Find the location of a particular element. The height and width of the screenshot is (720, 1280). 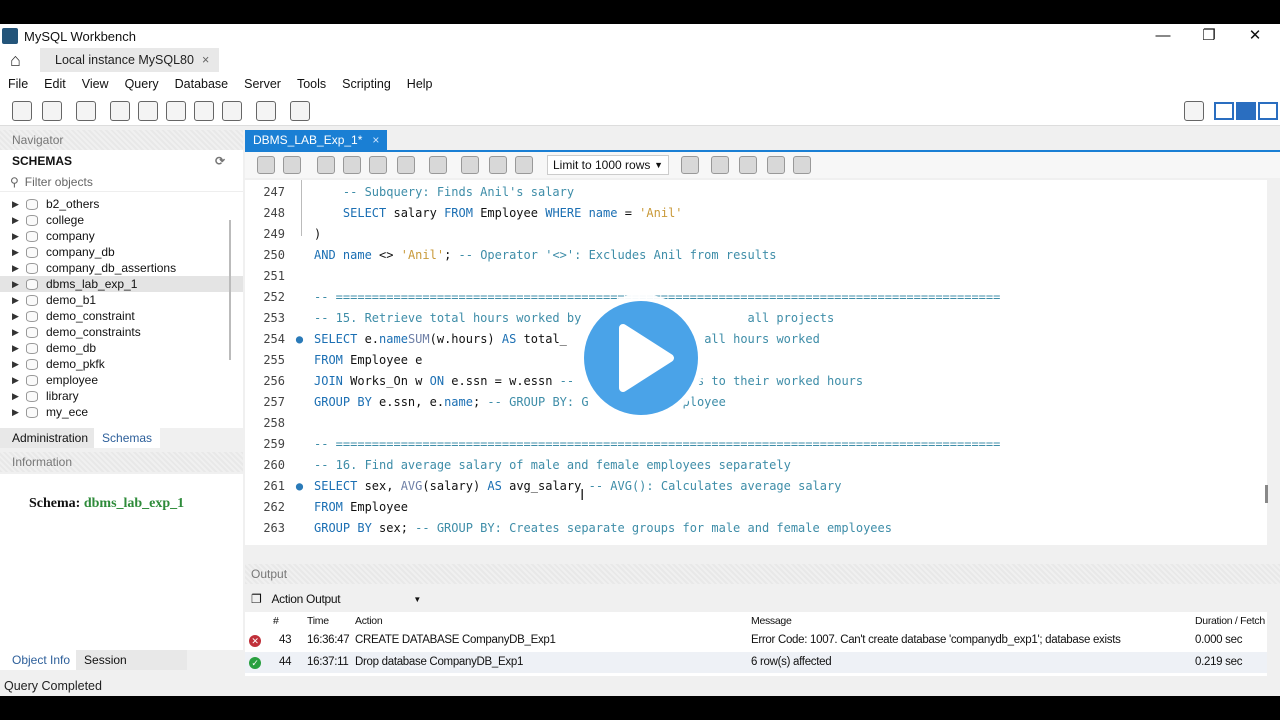

column-header: Duration / Fetch is located at coordinates (1230, 621).